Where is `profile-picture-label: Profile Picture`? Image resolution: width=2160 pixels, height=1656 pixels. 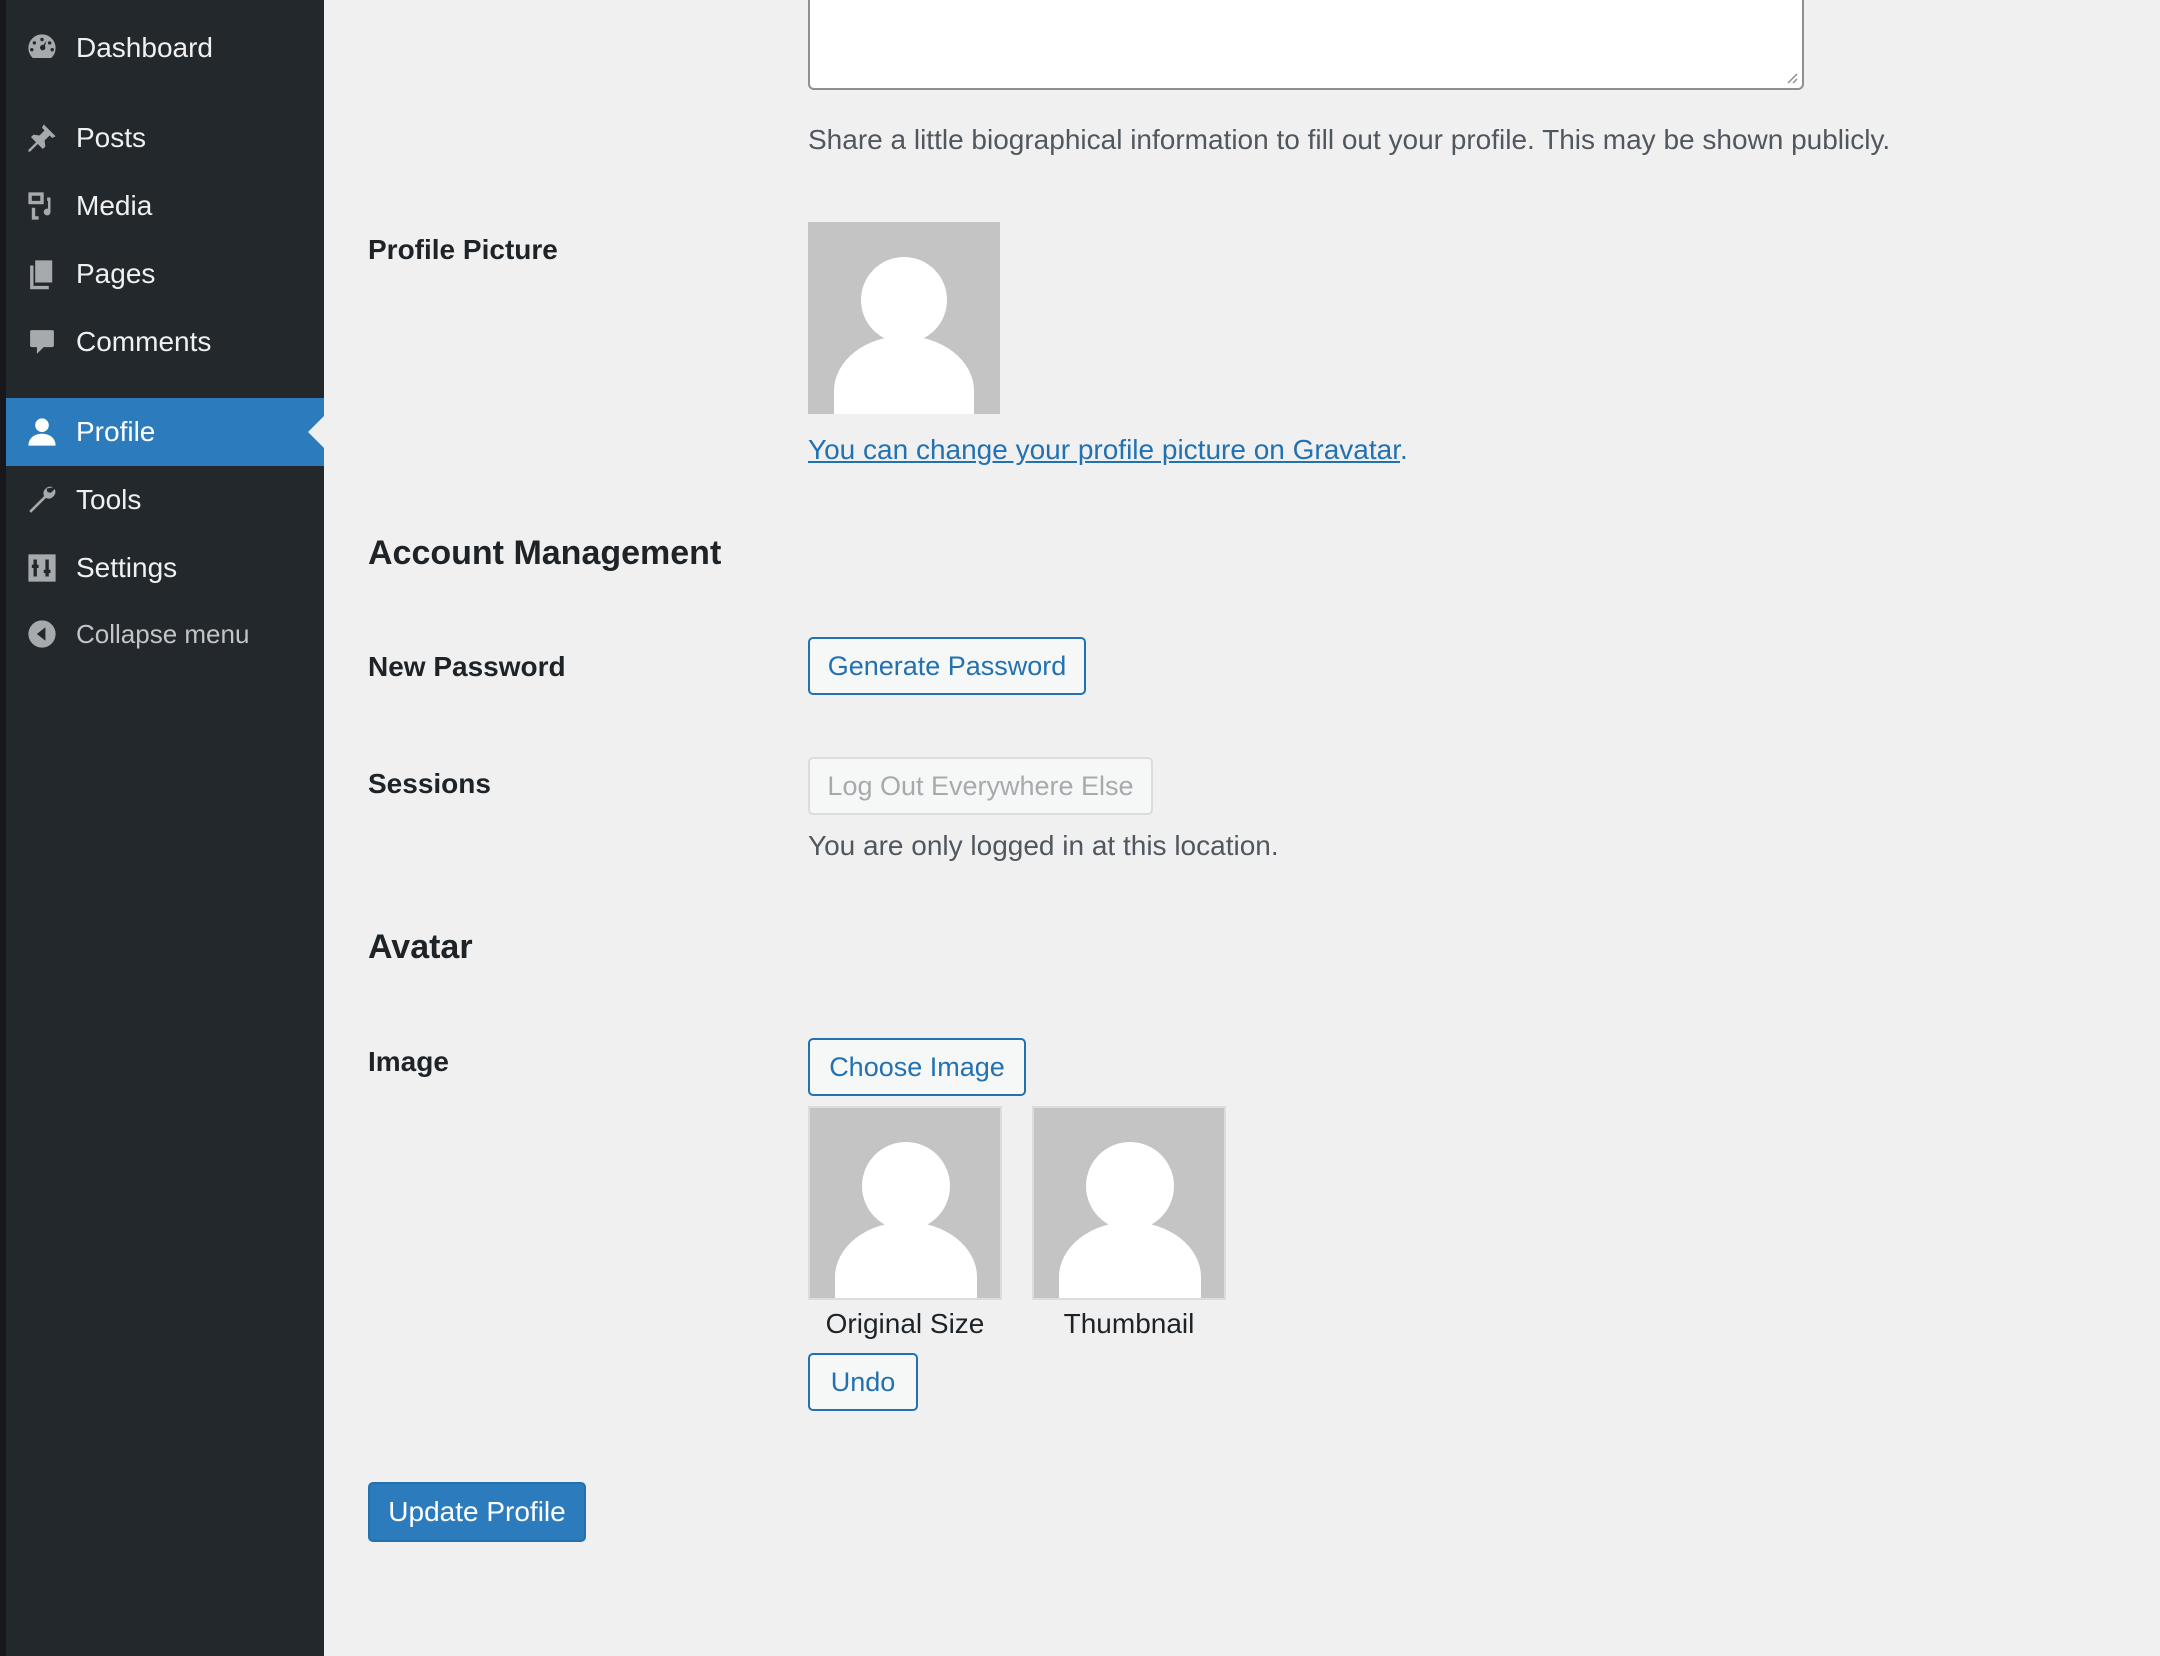 profile-picture-label: Profile Picture is located at coordinates (463, 249).